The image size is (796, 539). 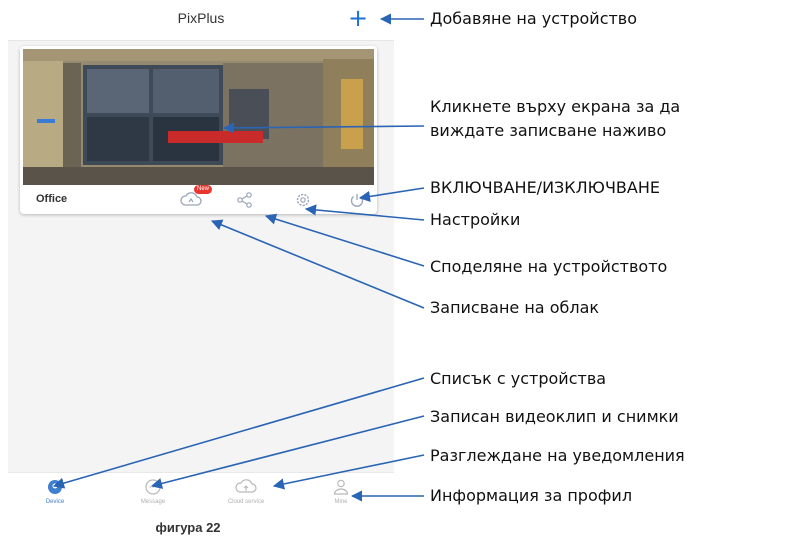 What do you see at coordinates (344, 240) in the screenshot?
I see `arrow-share` at bounding box center [344, 240].